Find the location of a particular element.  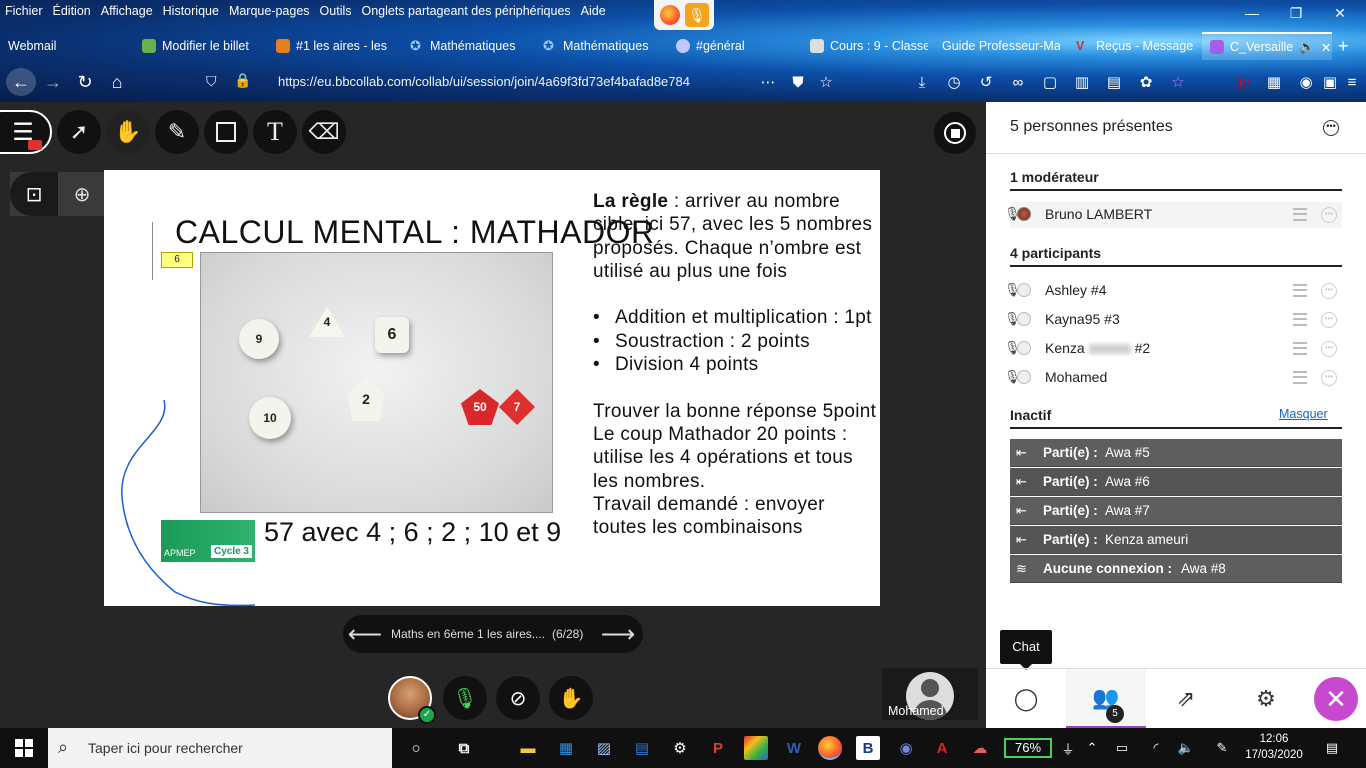

pan-tool: ✋ is located at coordinates (128, 132).